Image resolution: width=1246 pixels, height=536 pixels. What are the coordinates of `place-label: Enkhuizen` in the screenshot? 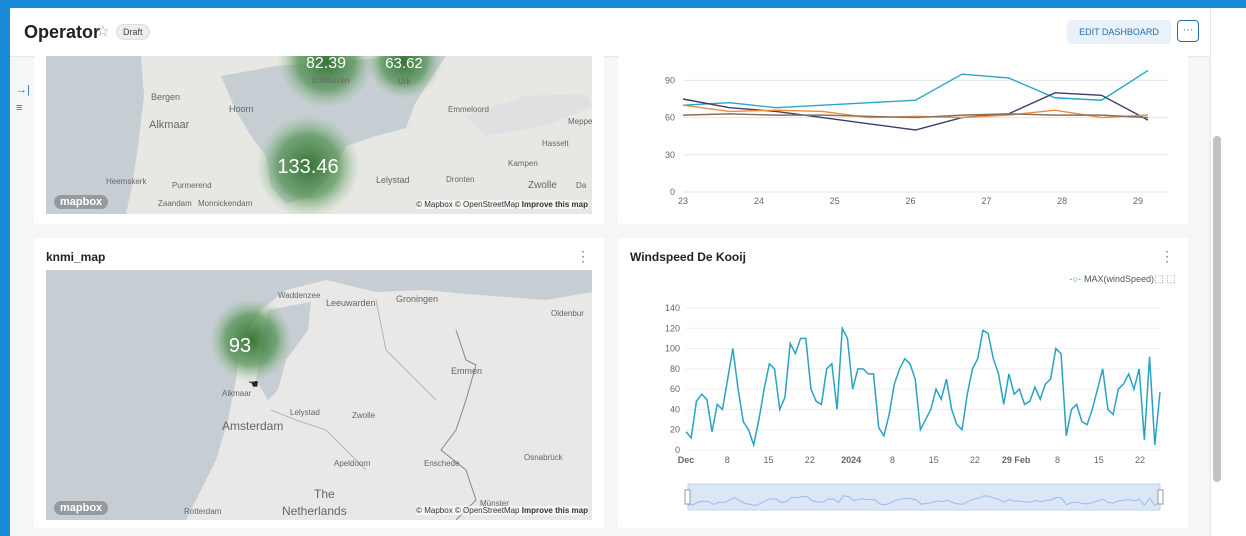 It's located at (330, 80).